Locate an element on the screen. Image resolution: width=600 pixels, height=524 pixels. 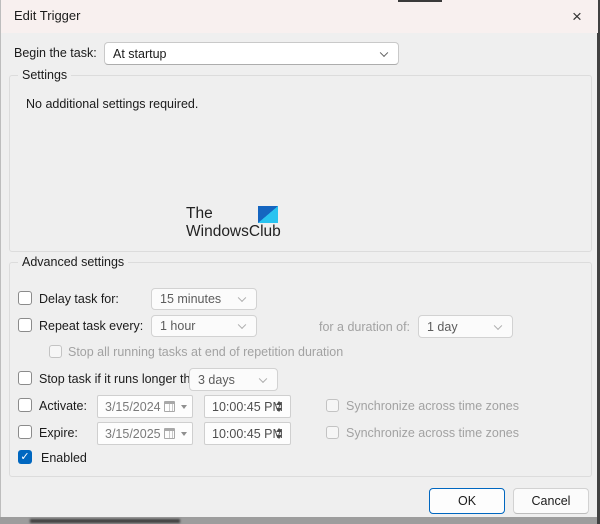
repeat-task-label: Repeat task every: is located at coordinates (91, 326).